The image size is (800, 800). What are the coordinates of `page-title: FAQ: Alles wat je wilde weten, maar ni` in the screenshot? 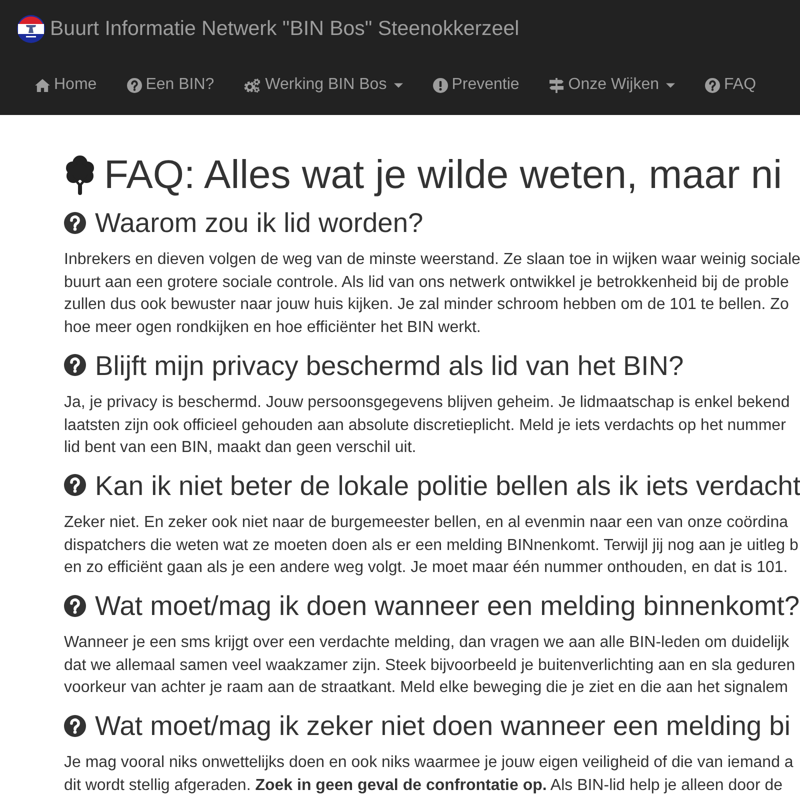 It's located at (443, 175).